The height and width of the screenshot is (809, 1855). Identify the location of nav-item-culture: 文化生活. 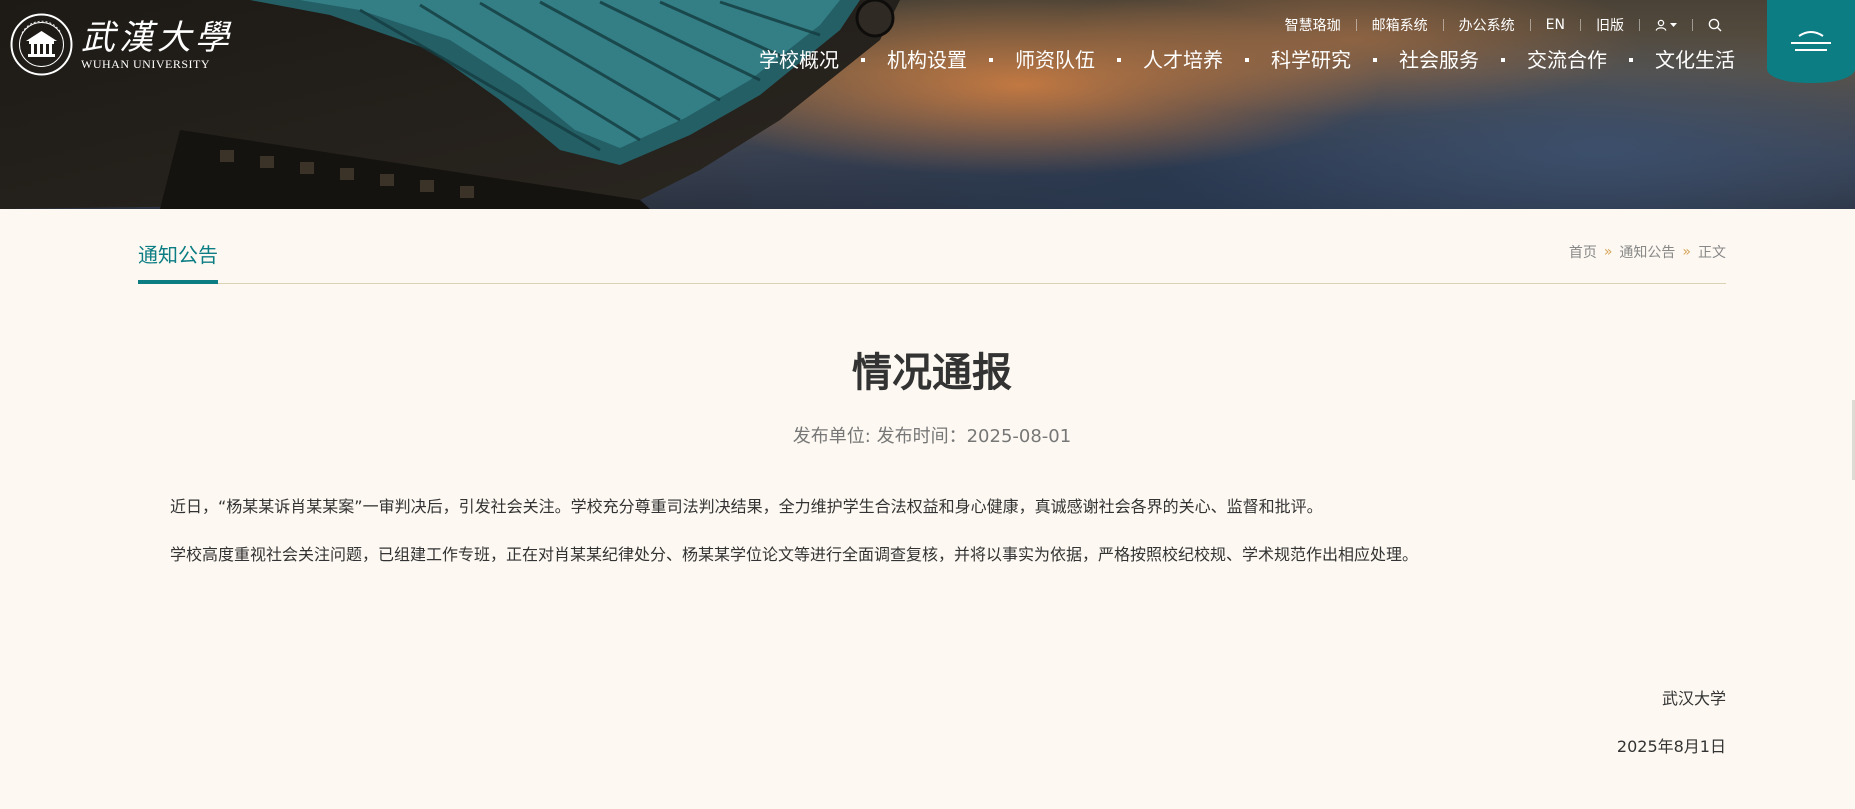
(1695, 60).